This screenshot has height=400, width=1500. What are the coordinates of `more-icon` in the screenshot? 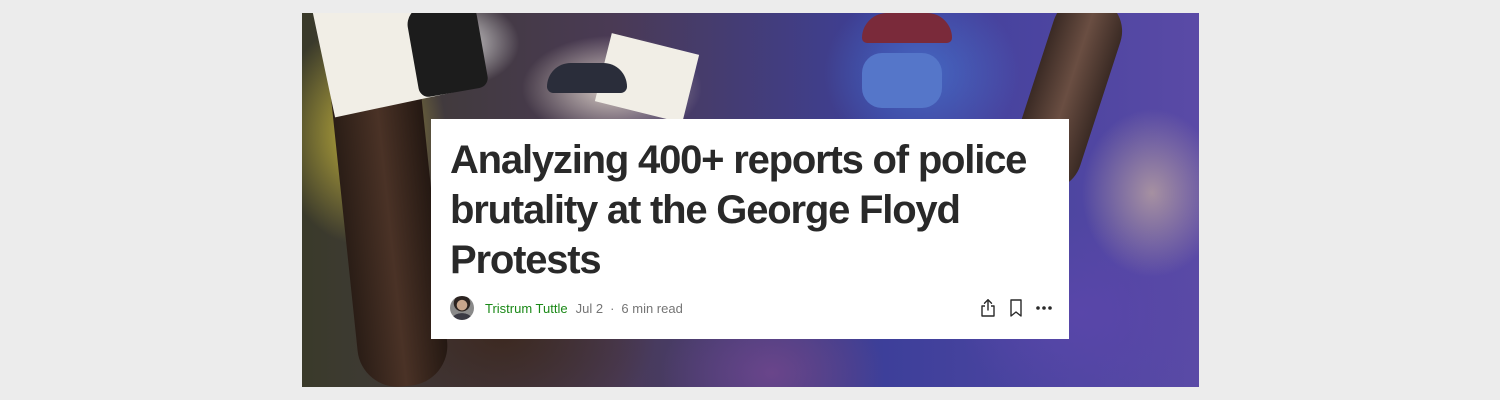 It's located at (1044, 308).